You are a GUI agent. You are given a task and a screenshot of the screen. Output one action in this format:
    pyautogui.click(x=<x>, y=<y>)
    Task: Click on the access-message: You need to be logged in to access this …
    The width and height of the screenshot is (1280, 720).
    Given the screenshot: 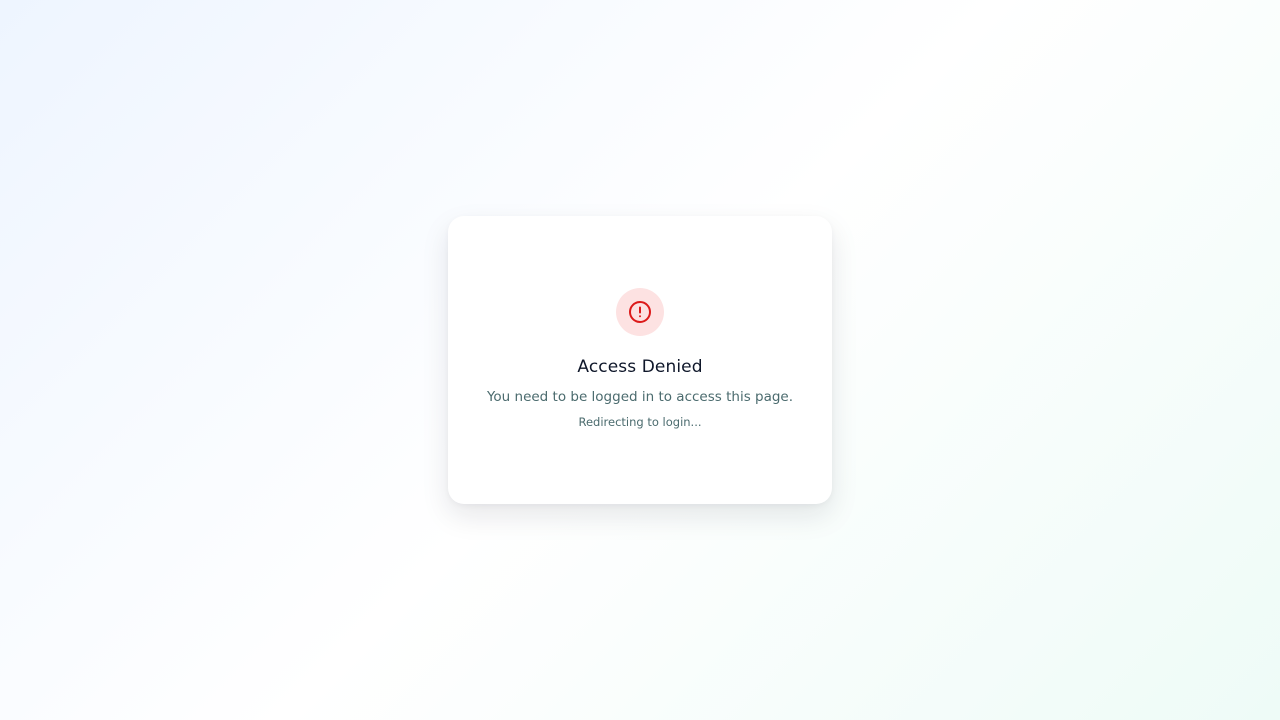 What is the action you would take?
    pyautogui.click(x=640, y=397)
    